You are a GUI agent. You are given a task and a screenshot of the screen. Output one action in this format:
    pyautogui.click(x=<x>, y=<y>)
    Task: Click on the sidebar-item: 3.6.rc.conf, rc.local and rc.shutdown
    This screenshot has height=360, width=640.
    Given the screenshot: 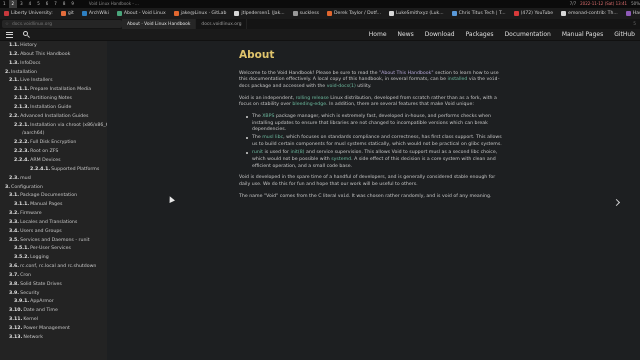 What is the action you would take?
    pyautogui.click(x=53, y=267)
    